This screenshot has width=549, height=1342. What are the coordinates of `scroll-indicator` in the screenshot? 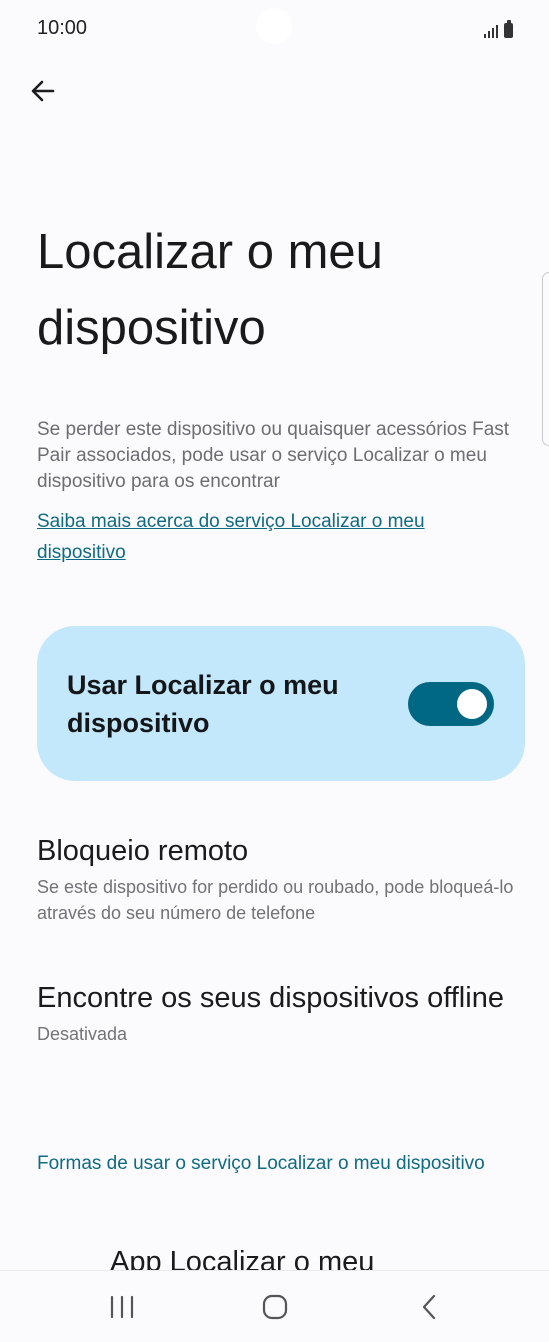 It's located at (545, 359).